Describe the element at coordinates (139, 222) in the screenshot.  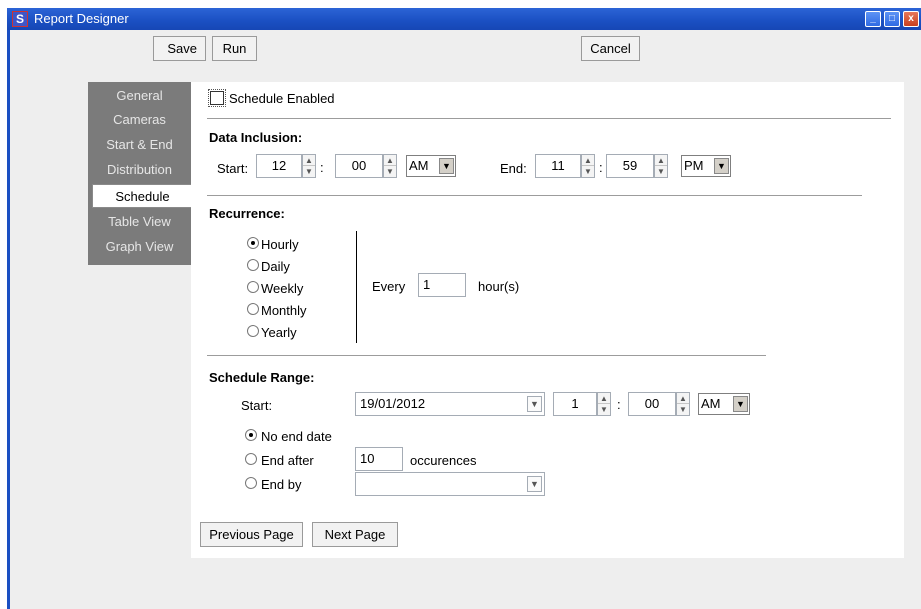
I see `nav-item-table-view: Table View` at that location.